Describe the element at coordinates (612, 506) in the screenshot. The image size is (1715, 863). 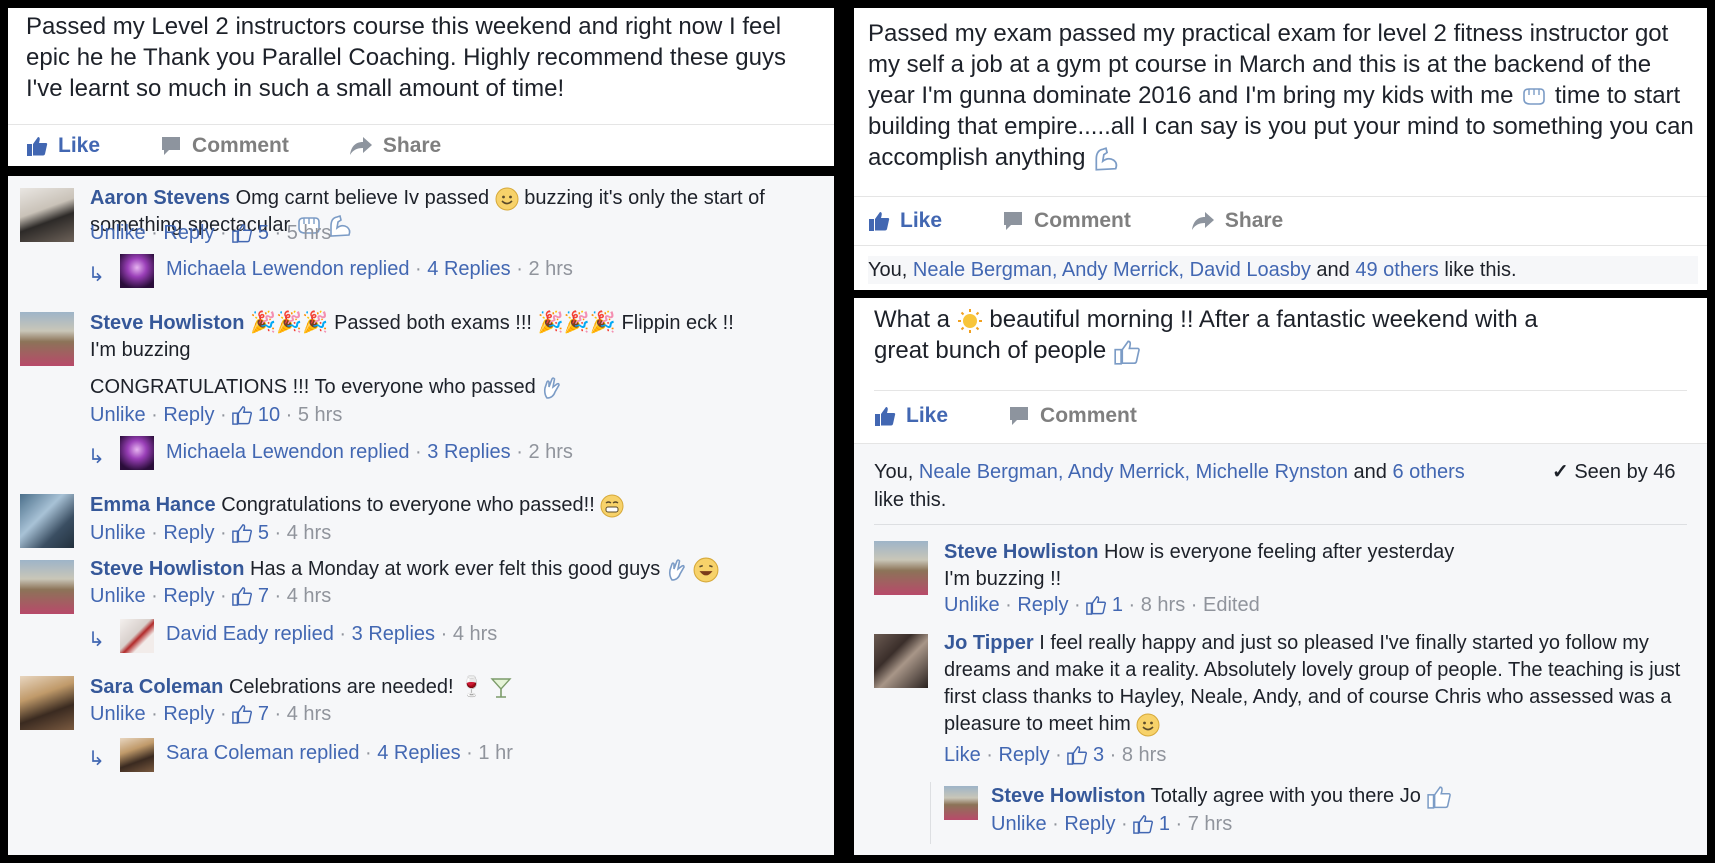
I see `grin-emoji-icon` at that location.